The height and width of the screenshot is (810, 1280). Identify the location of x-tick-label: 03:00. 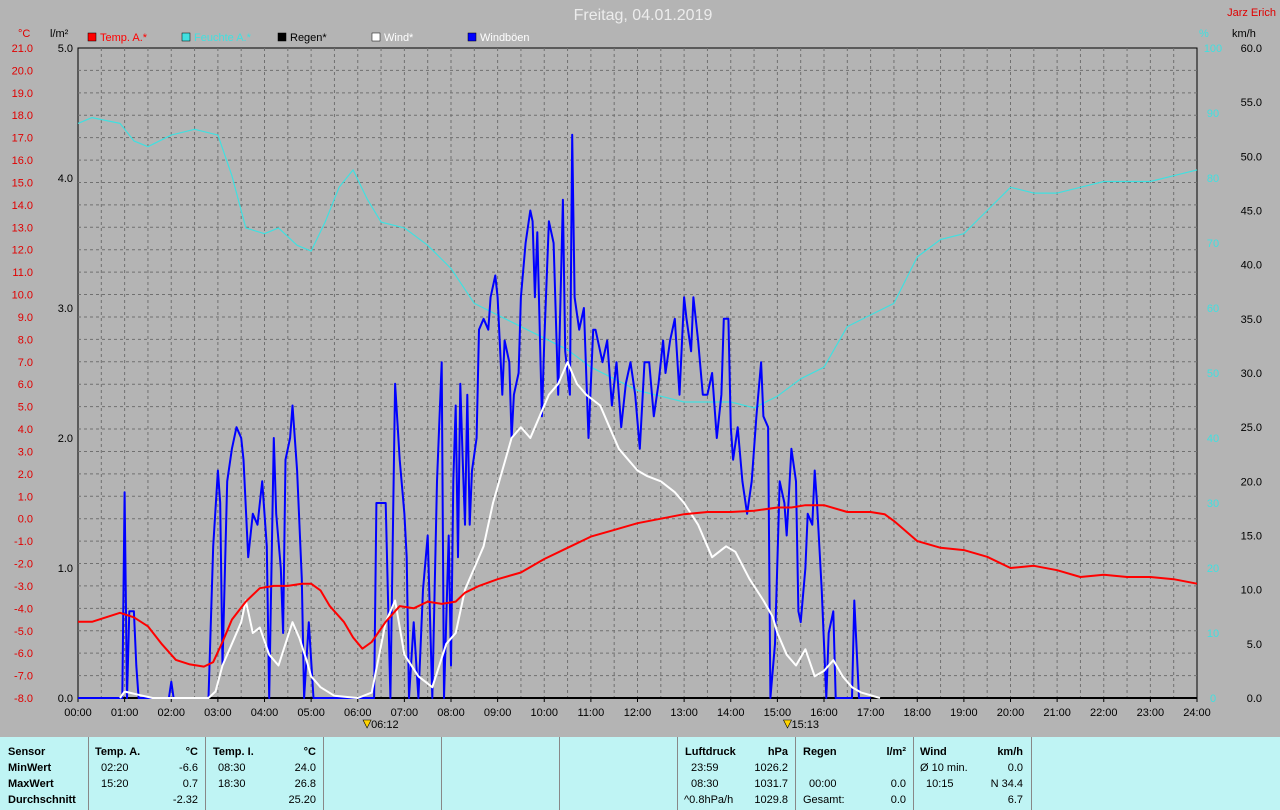
(218, 713).